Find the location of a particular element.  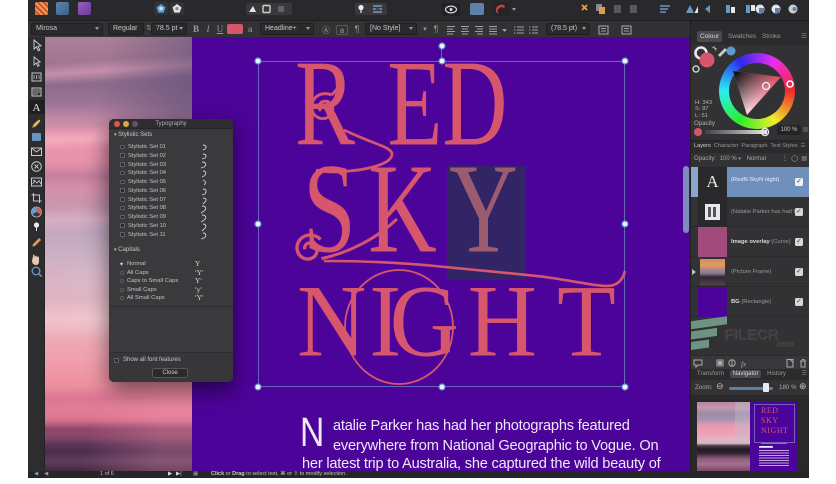

svg-text: fx is located at coordinates (744, 365).